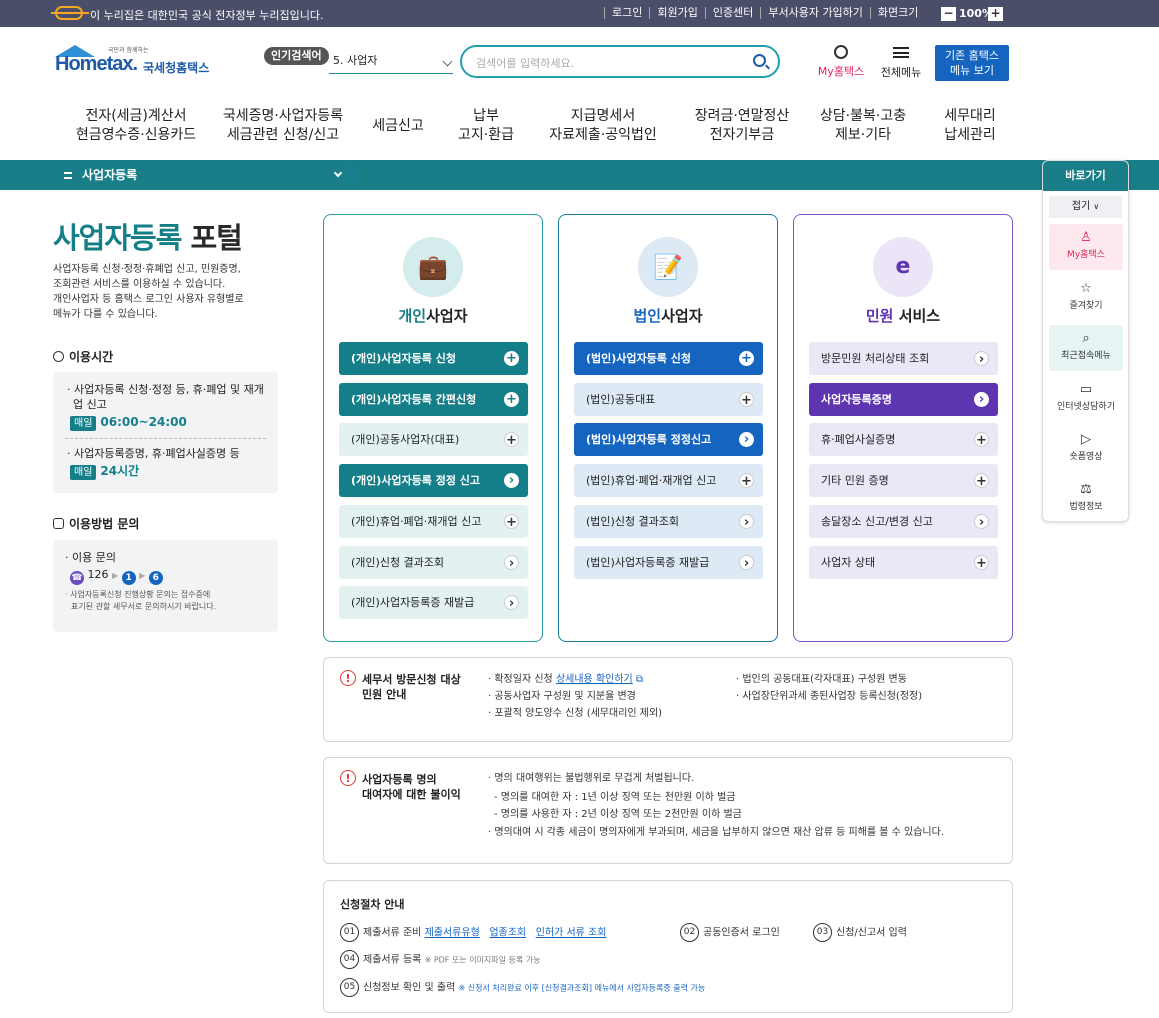  I want to click on quick-favorites: ☆ 즐겨찾기, so click(1086, 298).